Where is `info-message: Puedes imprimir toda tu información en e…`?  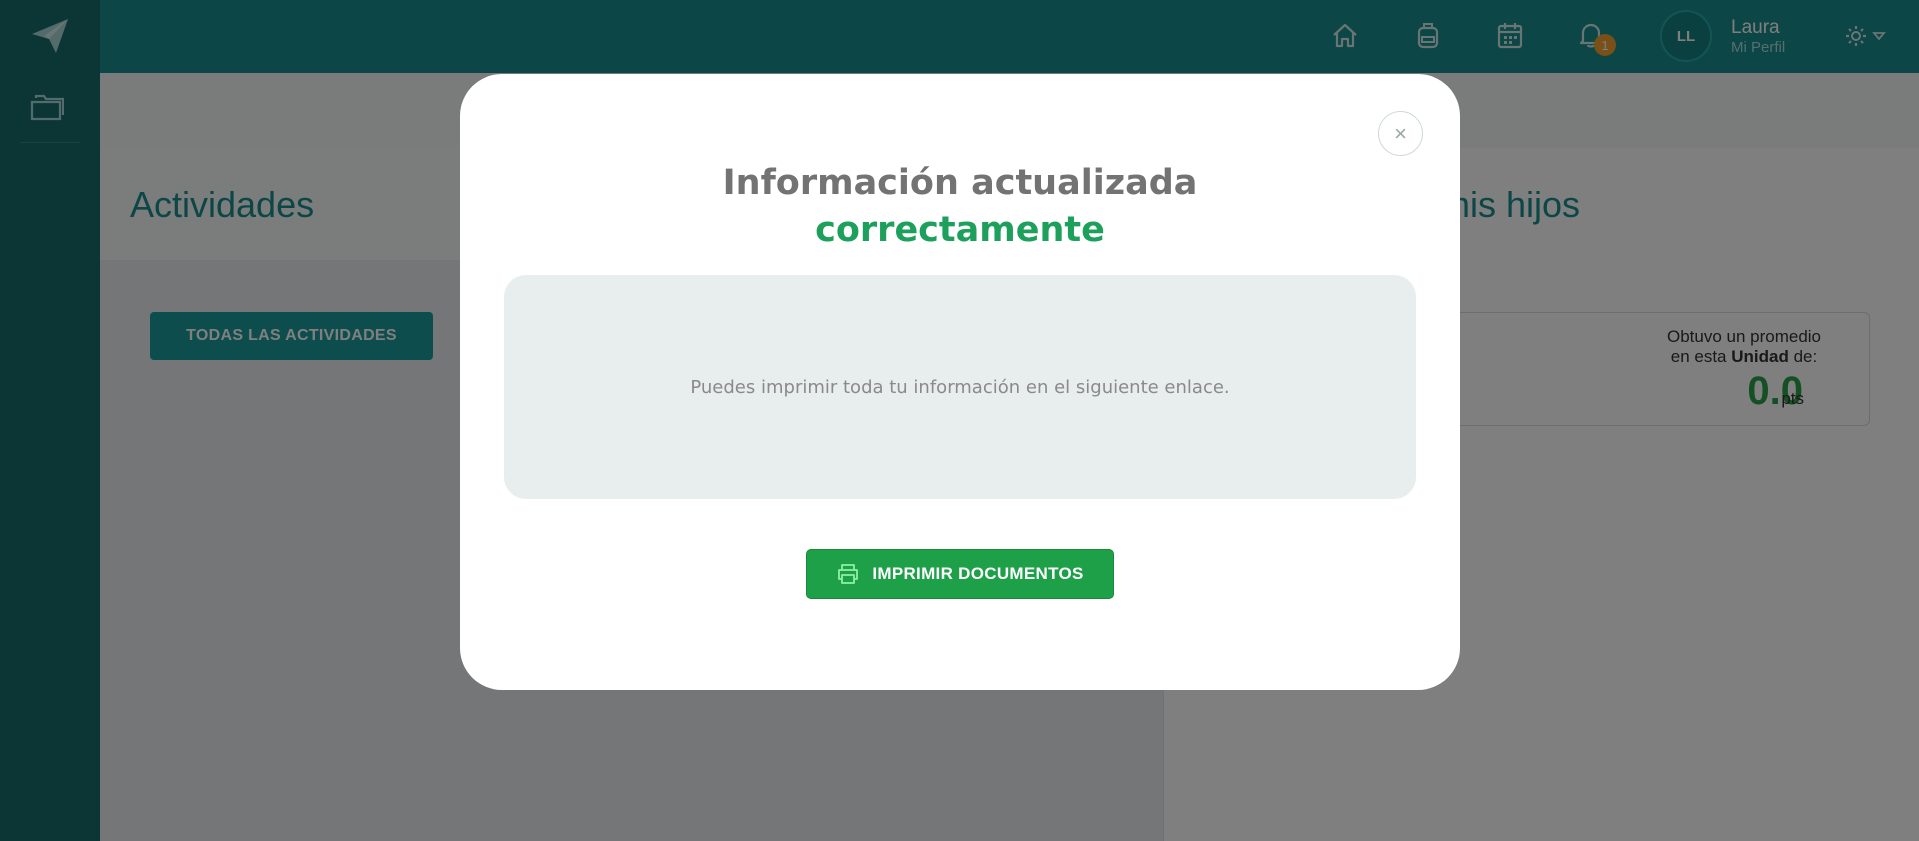 info-message: Puedes imprimir toda tu información en e… is located at coordinates (960, 387).